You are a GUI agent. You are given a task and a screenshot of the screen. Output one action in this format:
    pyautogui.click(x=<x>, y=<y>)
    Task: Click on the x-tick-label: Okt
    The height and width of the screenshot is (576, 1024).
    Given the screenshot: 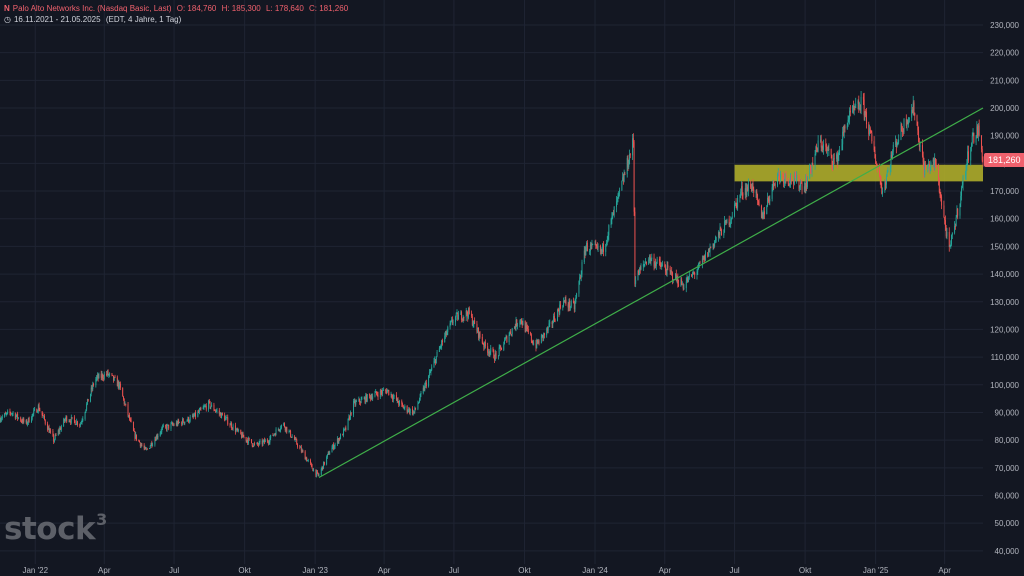 What is the action you would take?
    pyautogui.click(x=244, y=570)
    